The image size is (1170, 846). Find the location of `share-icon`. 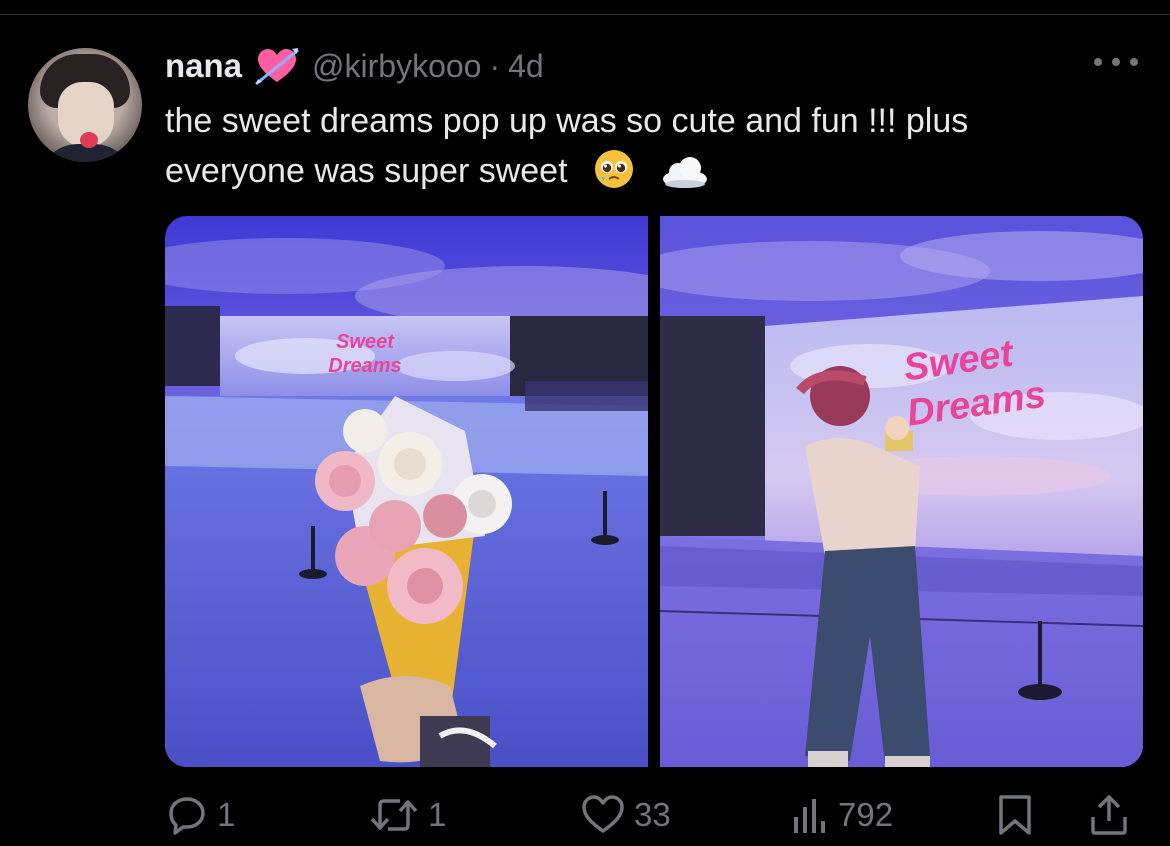

share-icon is located at coordinates (1109, 815).